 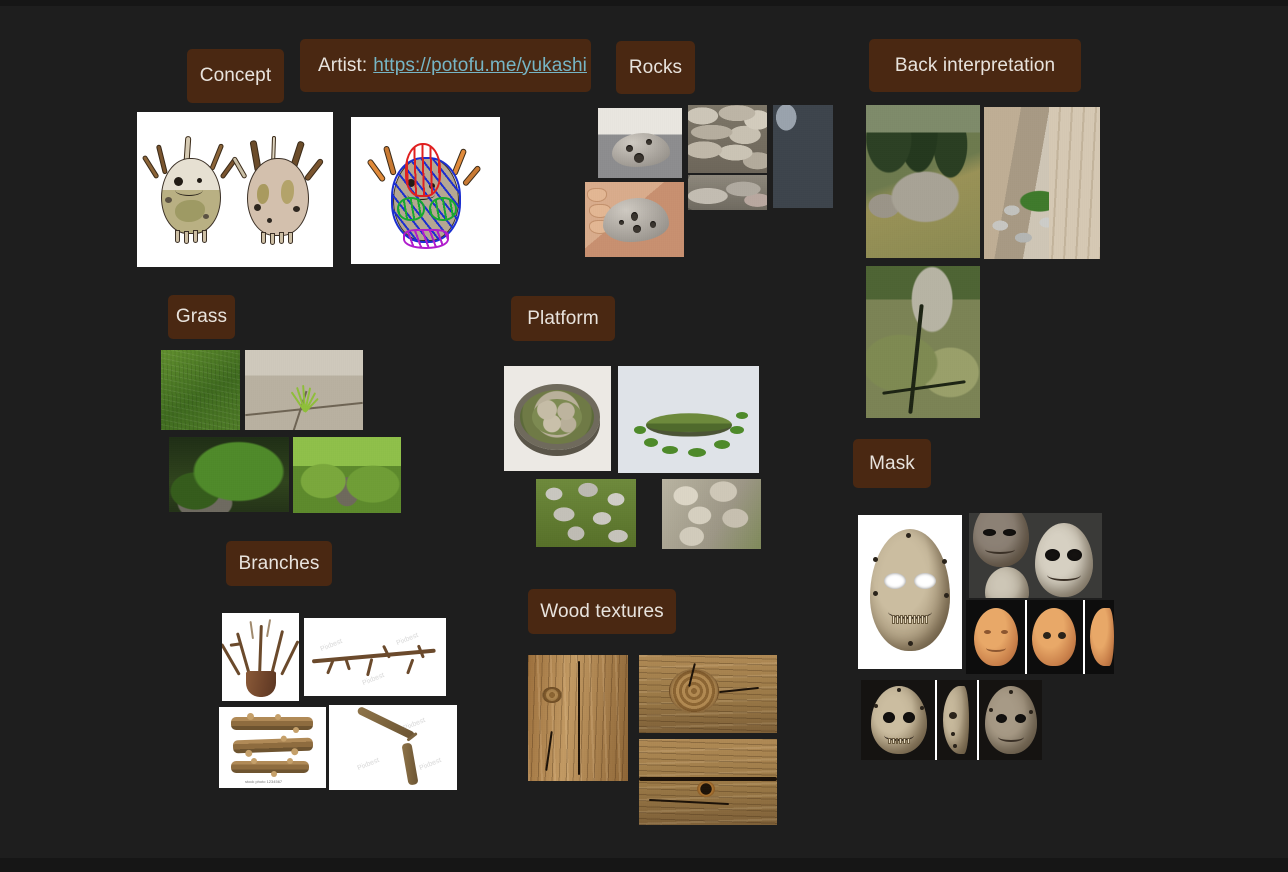 I want to click on label-platform: Platform, so click(x=563, y=318).